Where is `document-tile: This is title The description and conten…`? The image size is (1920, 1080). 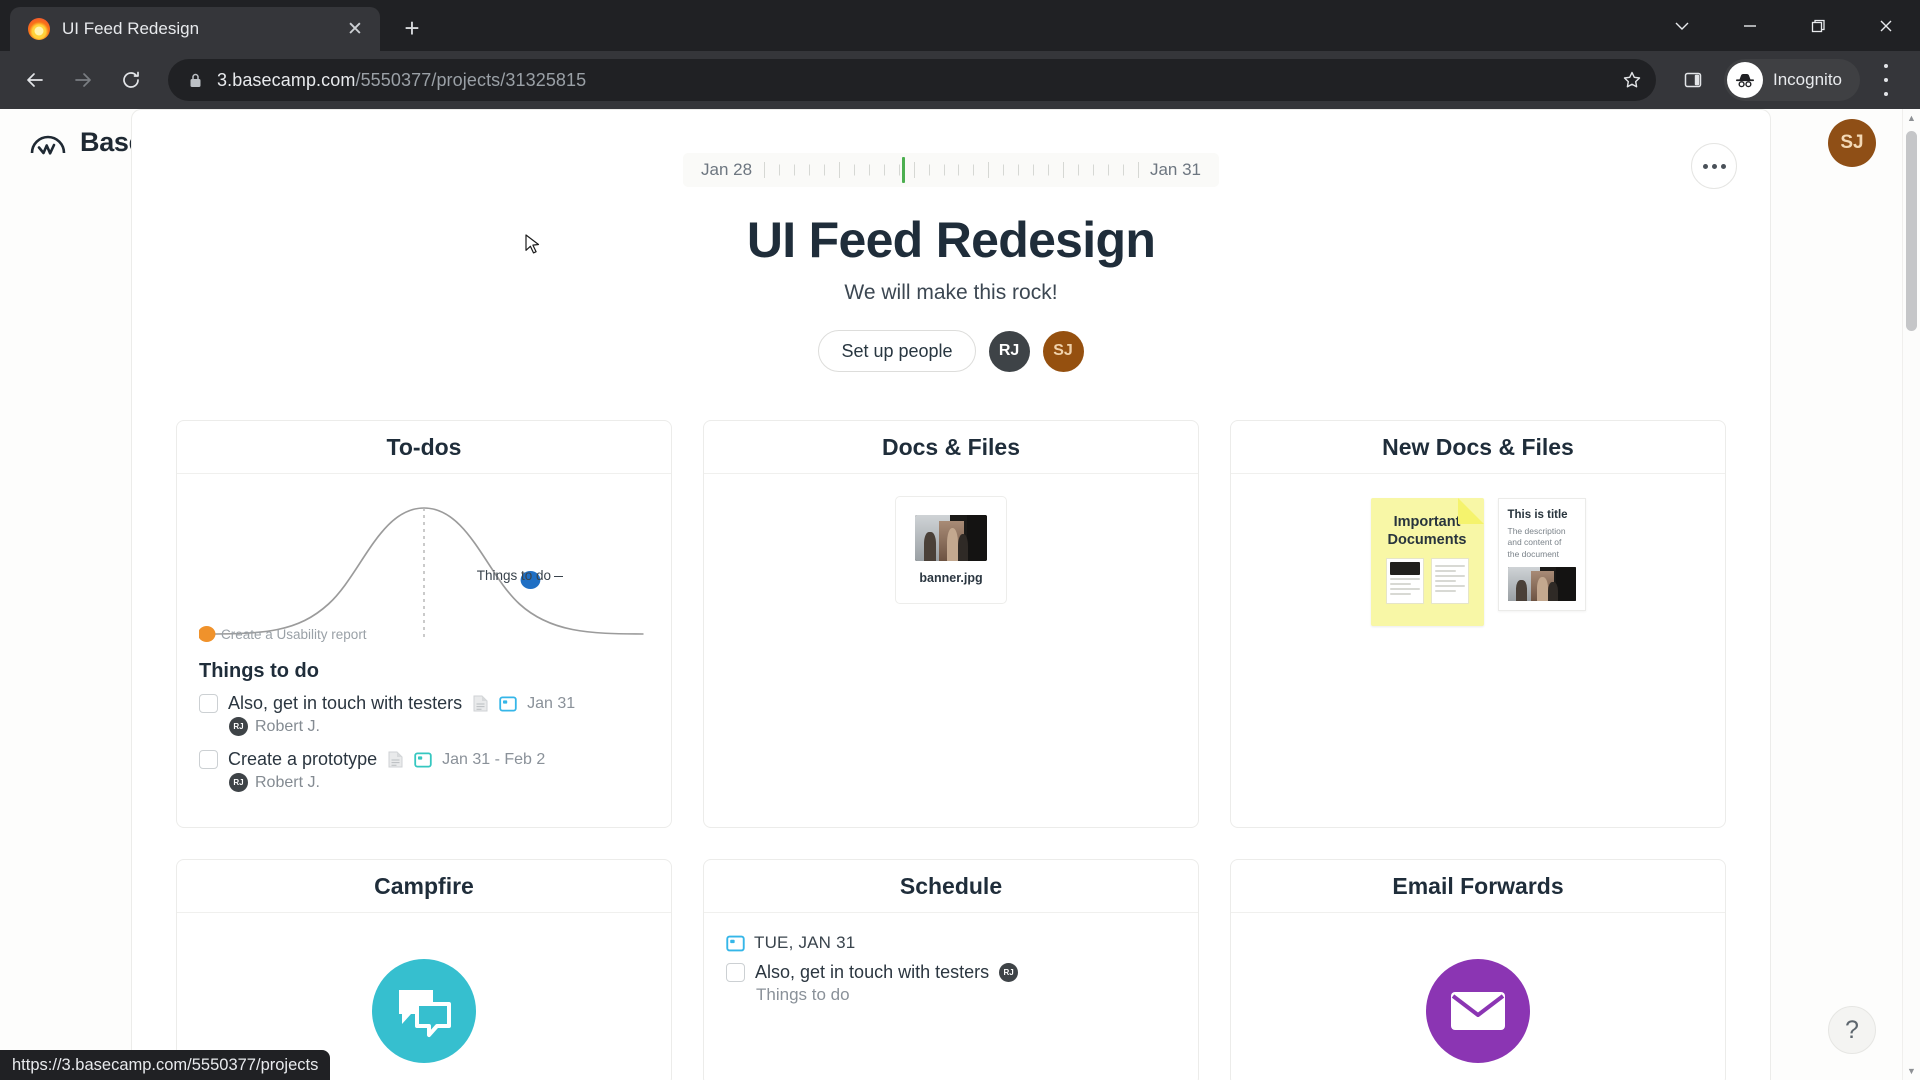 document-tile: This is title The description and conten… is located at coordinates (1541, 554).